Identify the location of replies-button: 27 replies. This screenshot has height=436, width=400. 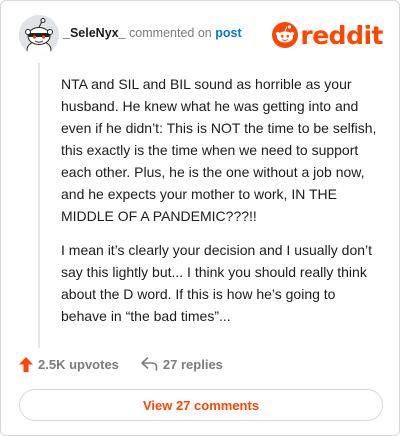
(182, 364).